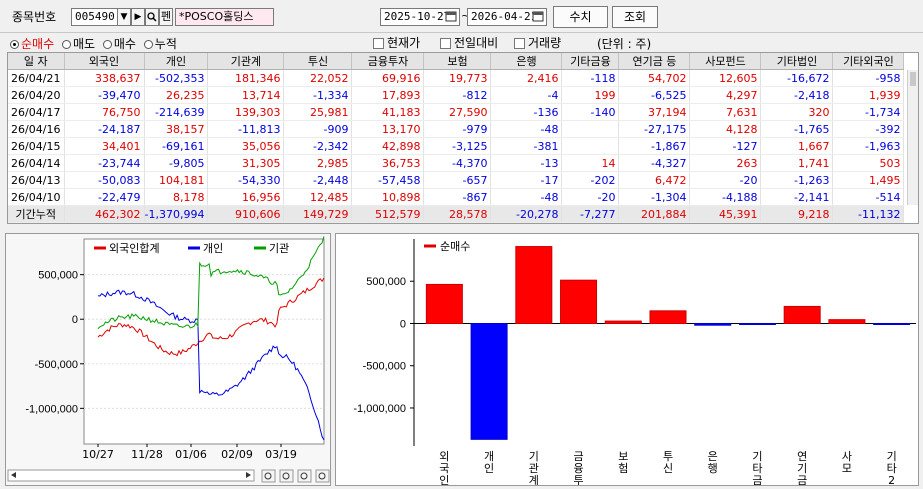 This screenshot has height=489, width=923. I want to click on value-cell: -381, so click(526, 146).